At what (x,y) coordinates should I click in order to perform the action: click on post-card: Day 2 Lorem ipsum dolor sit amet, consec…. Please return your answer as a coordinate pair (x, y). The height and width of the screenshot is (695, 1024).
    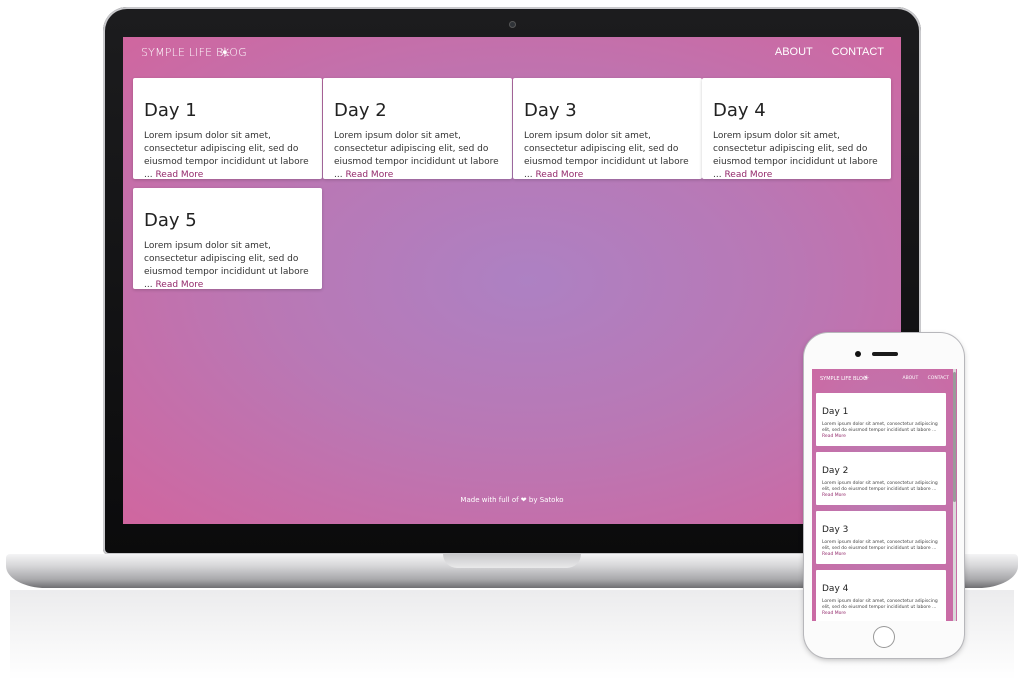
    Looking at the image, I should click on (417, 130).